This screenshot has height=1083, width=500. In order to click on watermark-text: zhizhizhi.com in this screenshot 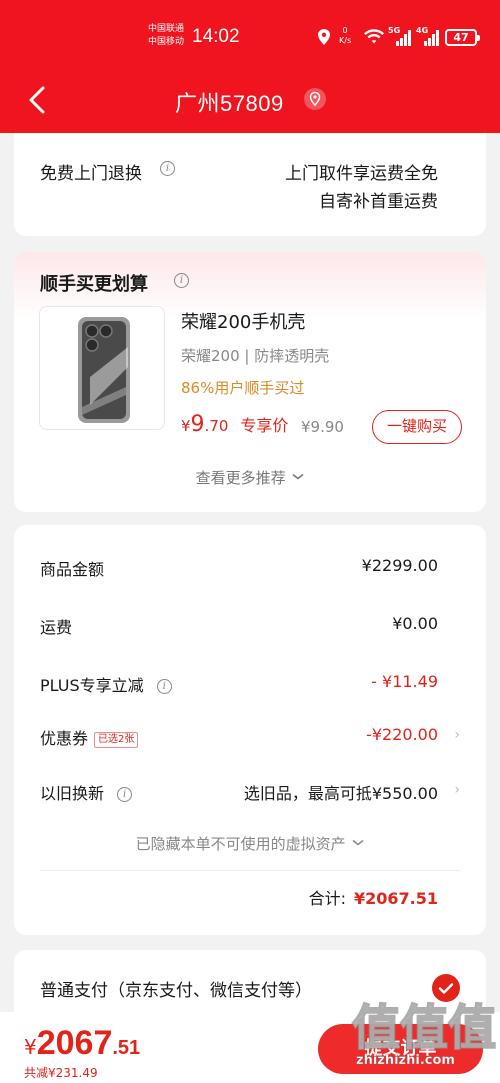, I will do `click(405, 1060)`.